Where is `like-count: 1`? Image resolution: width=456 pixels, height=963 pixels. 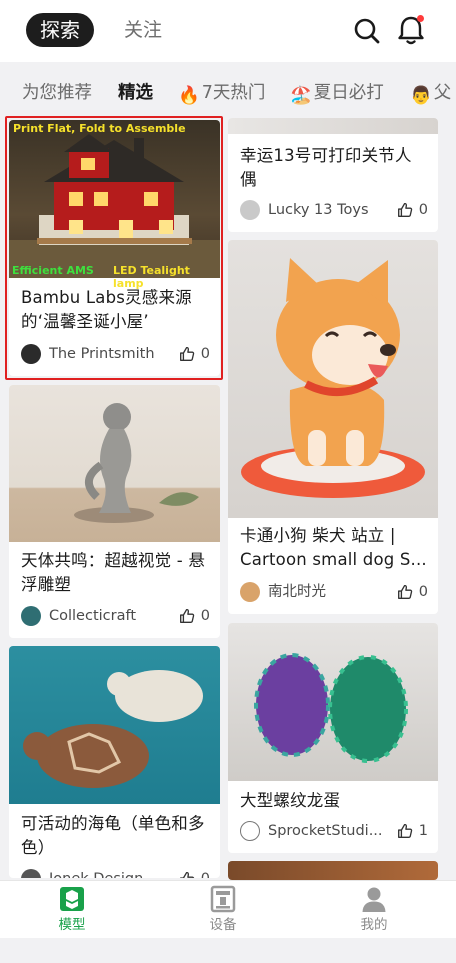
like-count: 1 is located at coordinates (423, 831).